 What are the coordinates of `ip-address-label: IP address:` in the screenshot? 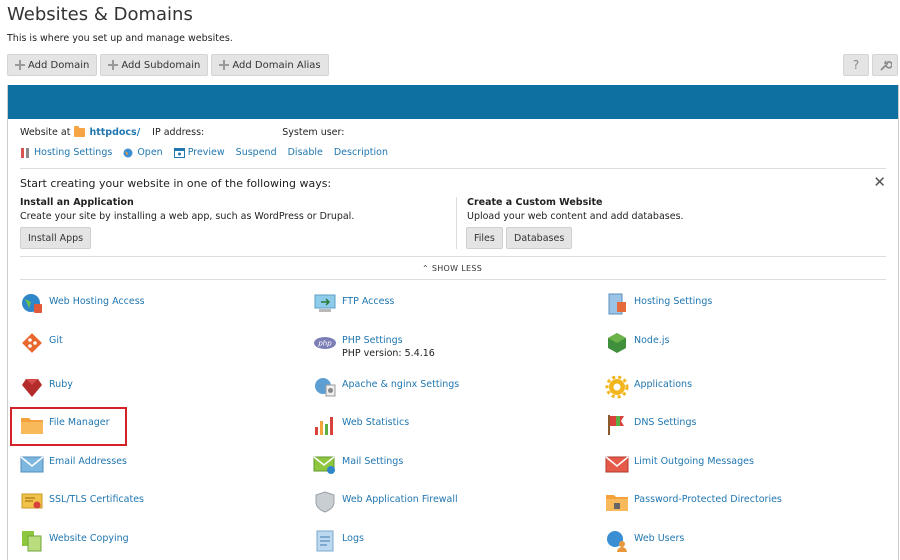 It's located at (178, 132).